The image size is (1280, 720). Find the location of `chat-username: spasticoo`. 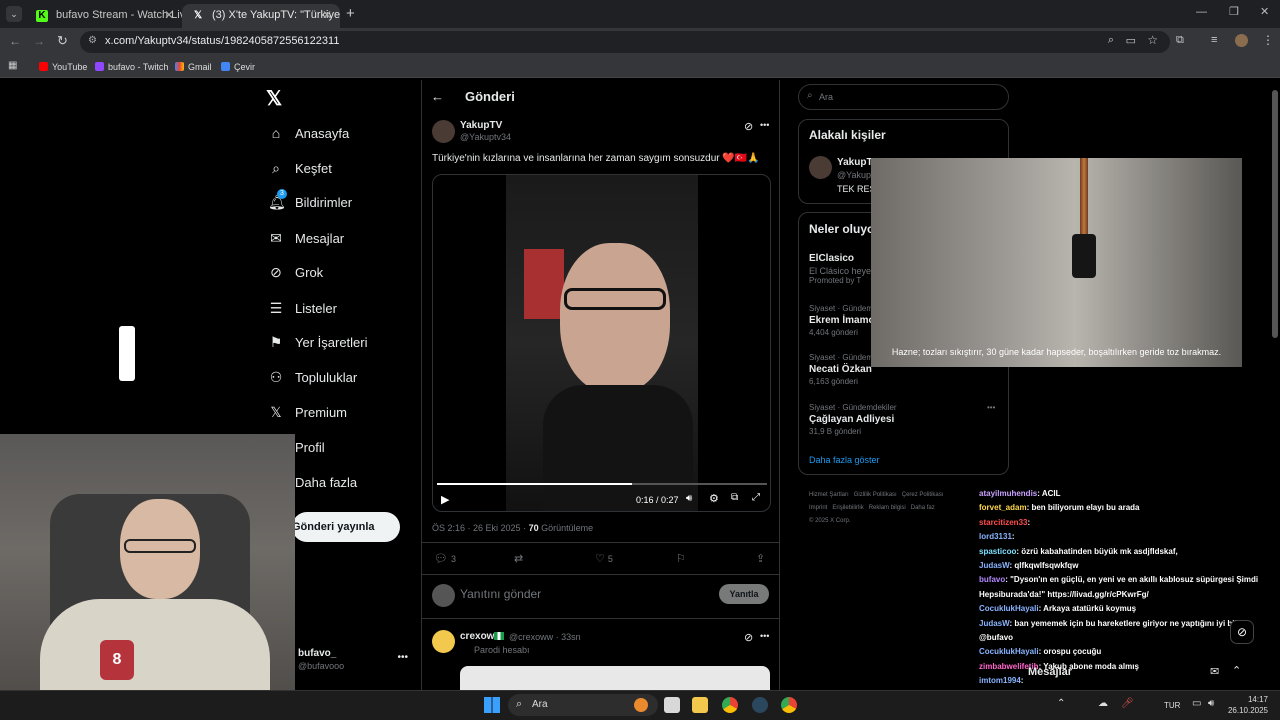

chat-username: spasticoo is located at coordinates (997, 551).